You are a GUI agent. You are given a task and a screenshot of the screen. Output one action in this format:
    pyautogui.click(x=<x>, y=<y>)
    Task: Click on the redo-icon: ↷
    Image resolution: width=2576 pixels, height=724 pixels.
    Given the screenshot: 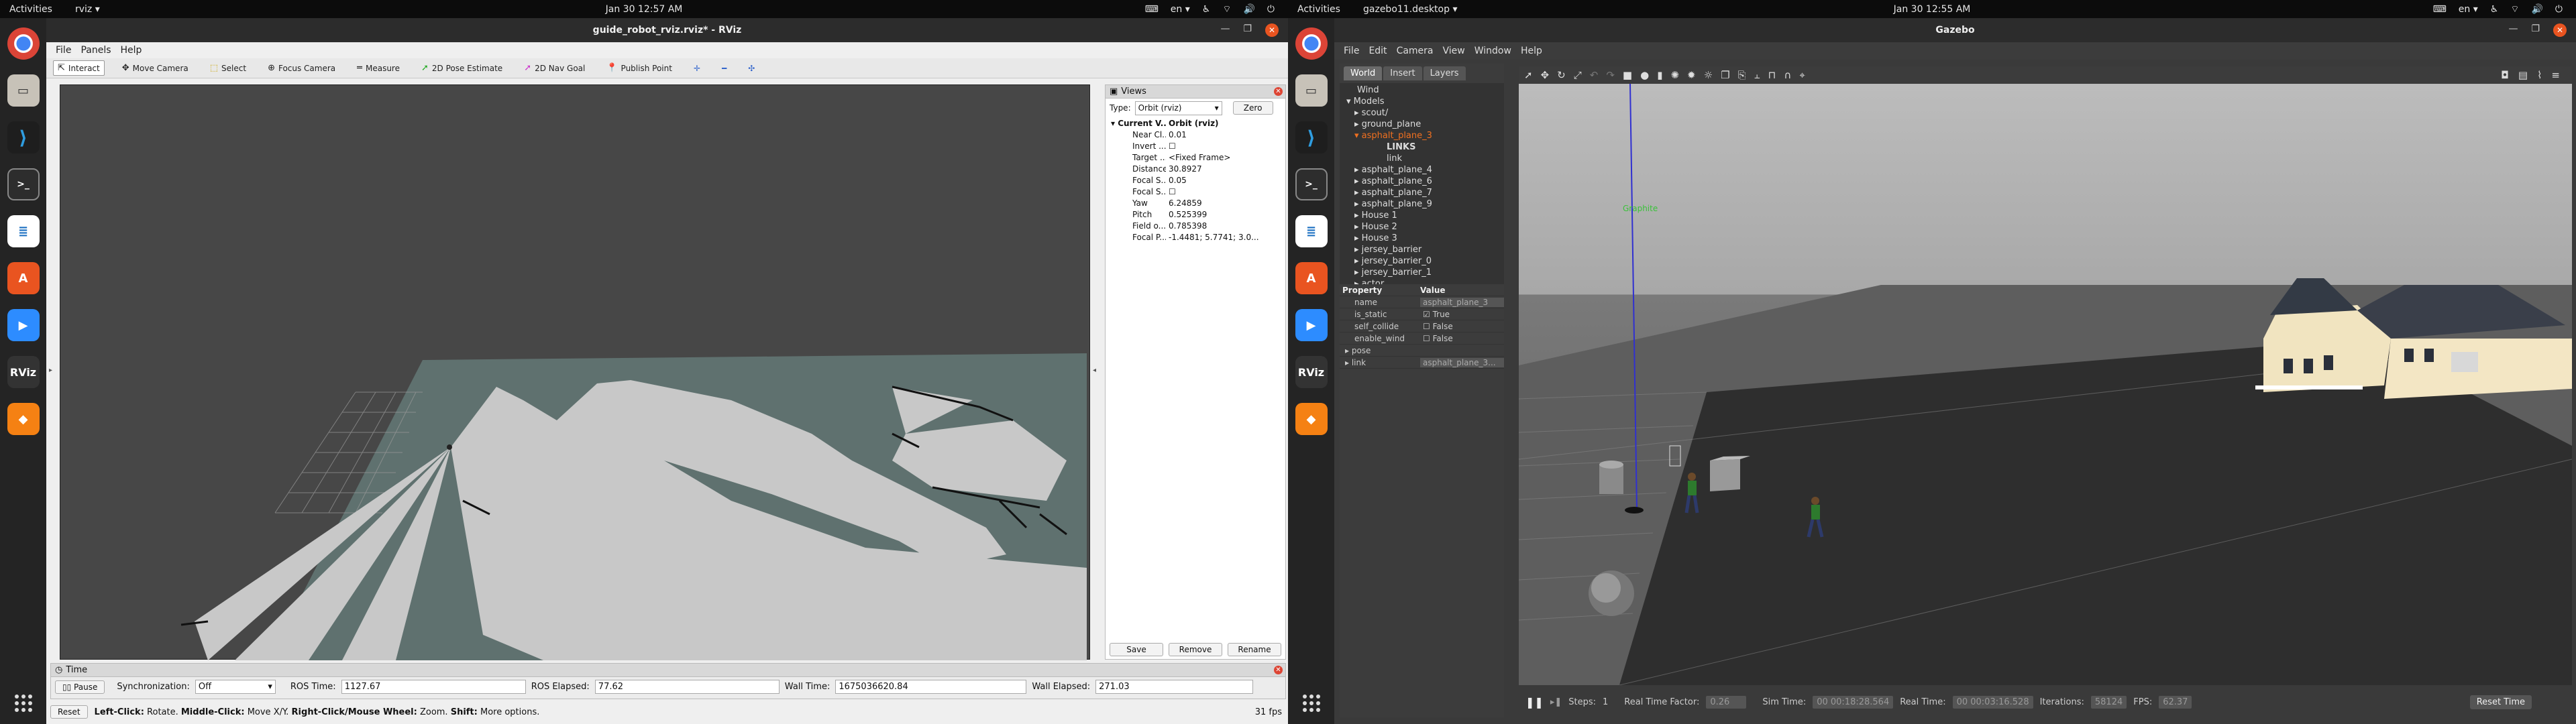 What is the action you would take?
    pyautogui.click(x=1610, y=75)
    